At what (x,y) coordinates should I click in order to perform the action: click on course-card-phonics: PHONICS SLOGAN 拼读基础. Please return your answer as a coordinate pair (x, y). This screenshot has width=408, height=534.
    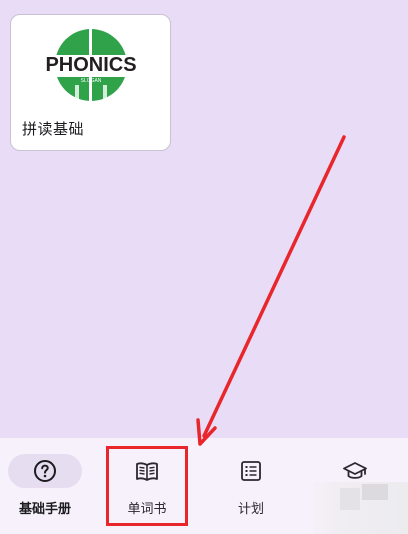
    Looking at the image, I should click on (90, 82).